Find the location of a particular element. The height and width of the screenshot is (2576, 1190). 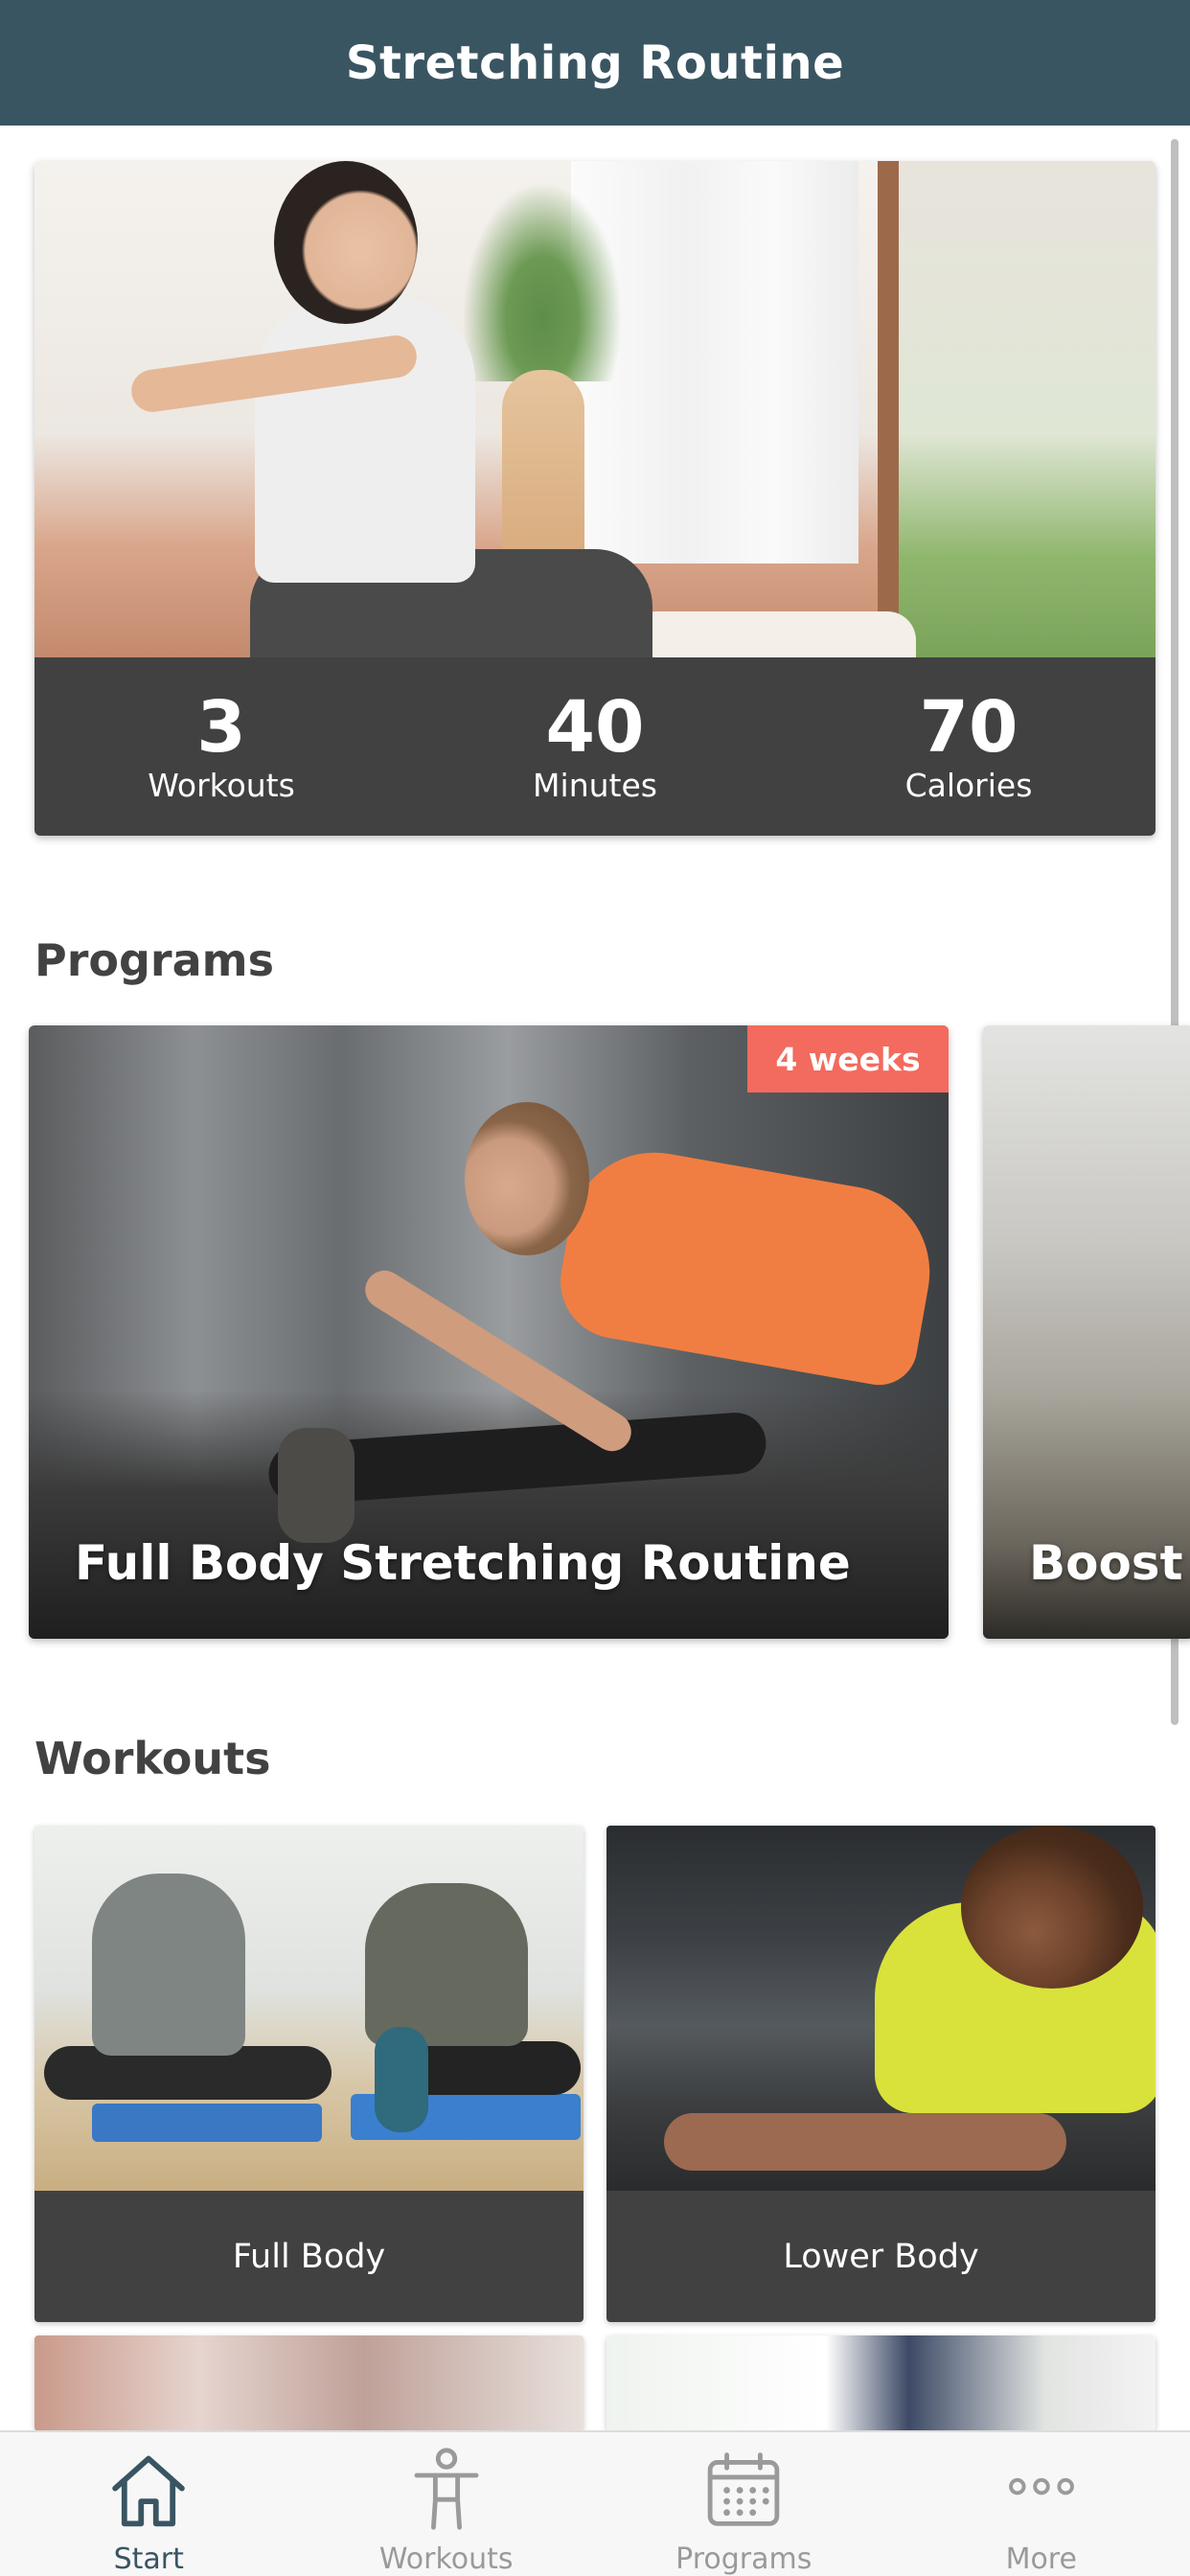

stats-bar: 3 Workouts 40 Minutes 70 Calories is located at coordinates (595, 746).